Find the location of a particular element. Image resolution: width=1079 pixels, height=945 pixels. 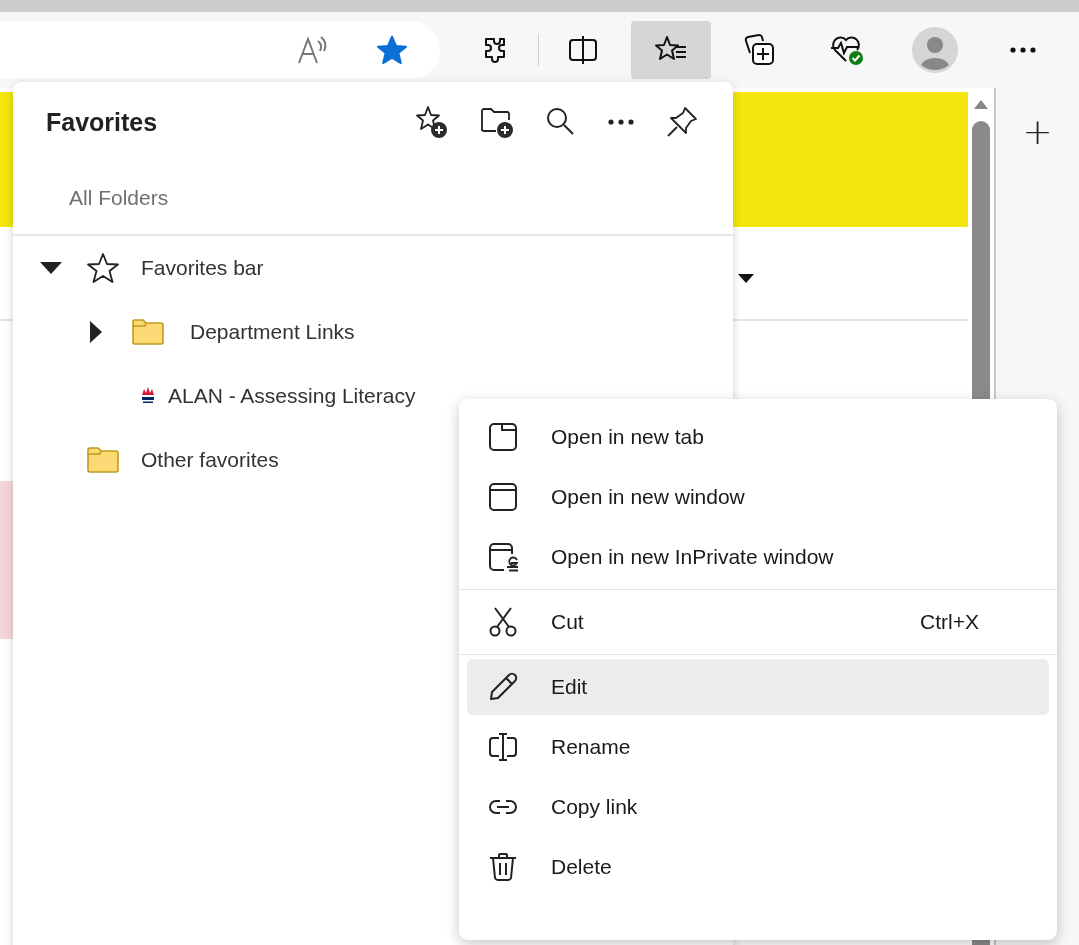

pencil-icon is located at coordinates (503, 687).